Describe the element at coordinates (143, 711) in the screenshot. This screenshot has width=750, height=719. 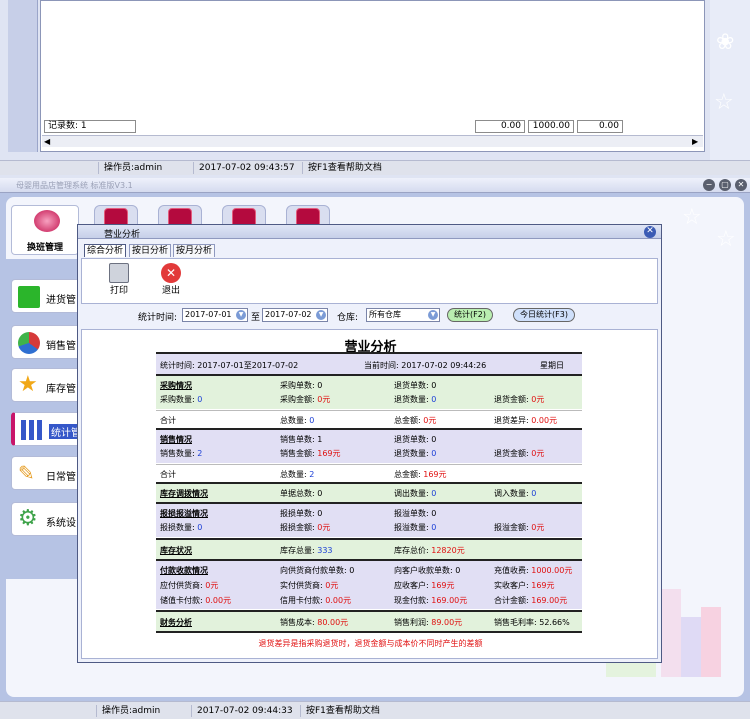
I see `status-operator: 操作员:admin` at that location.